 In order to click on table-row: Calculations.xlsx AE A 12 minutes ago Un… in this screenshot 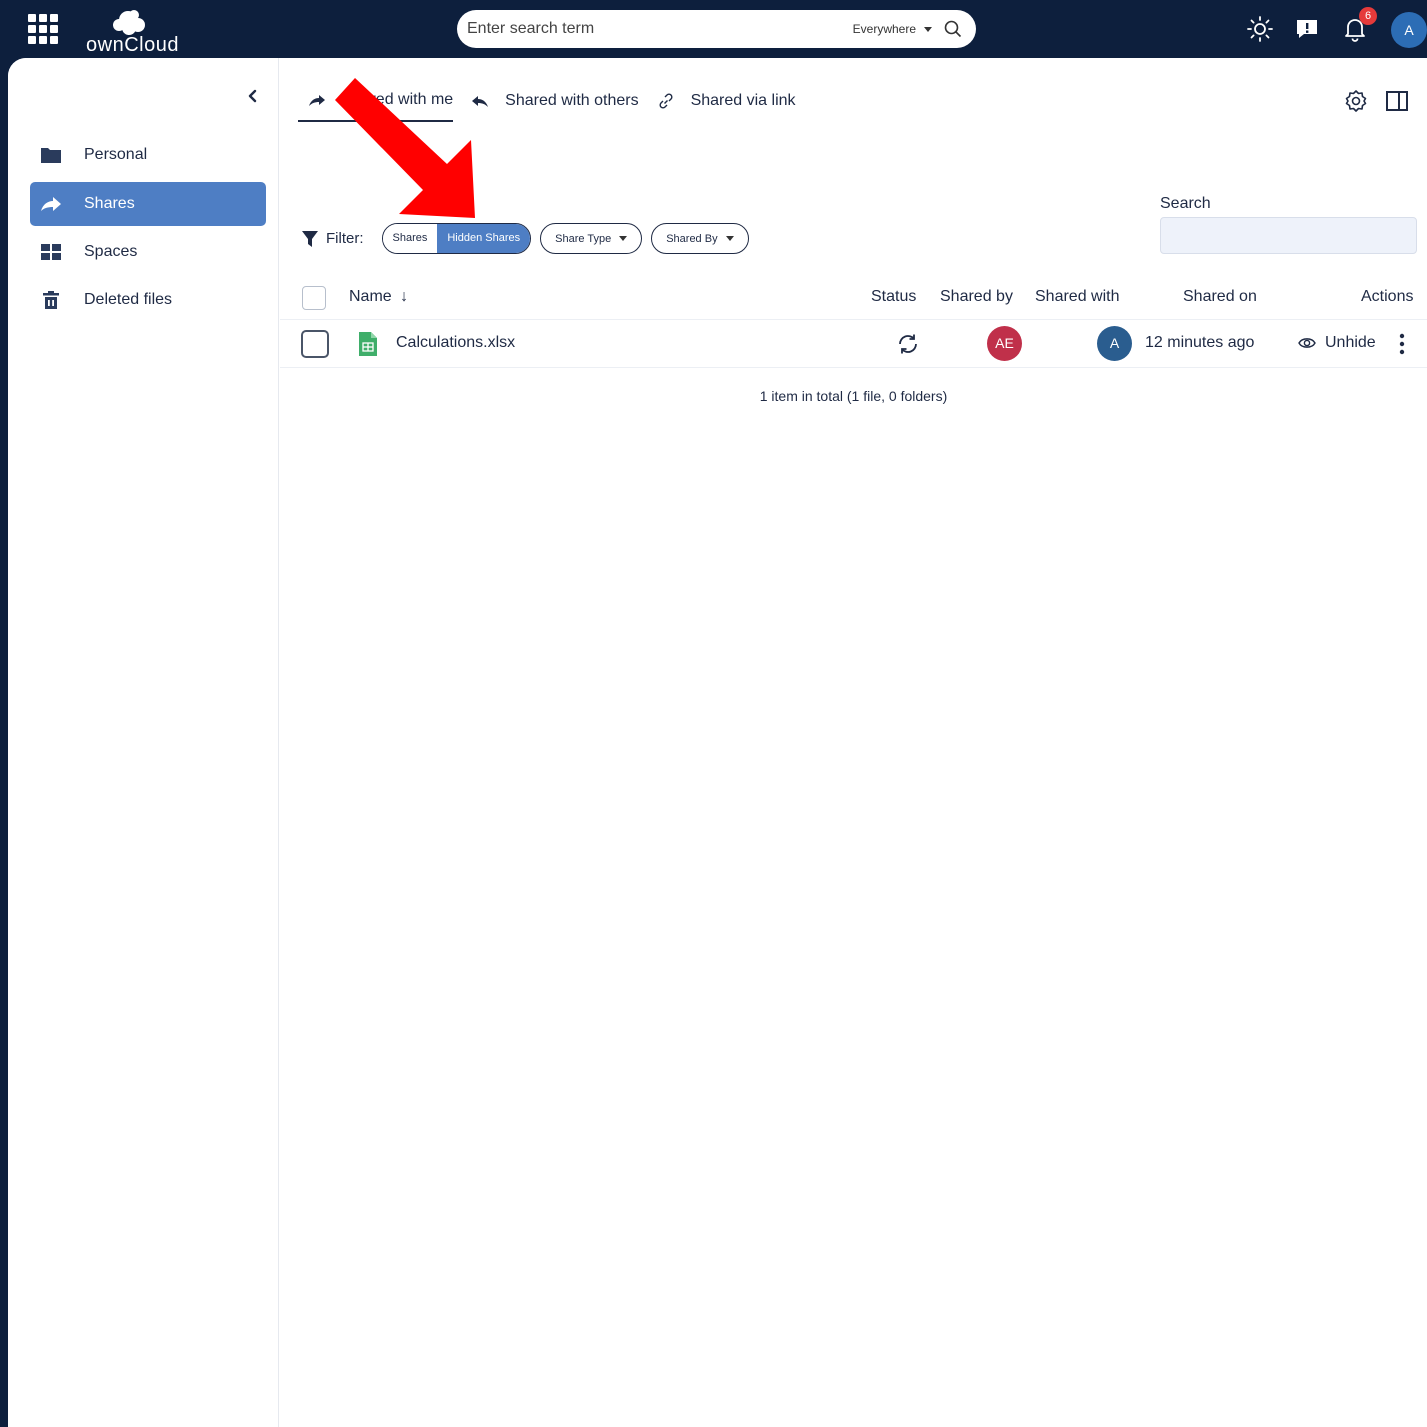, I will do `click(853, 344)`.